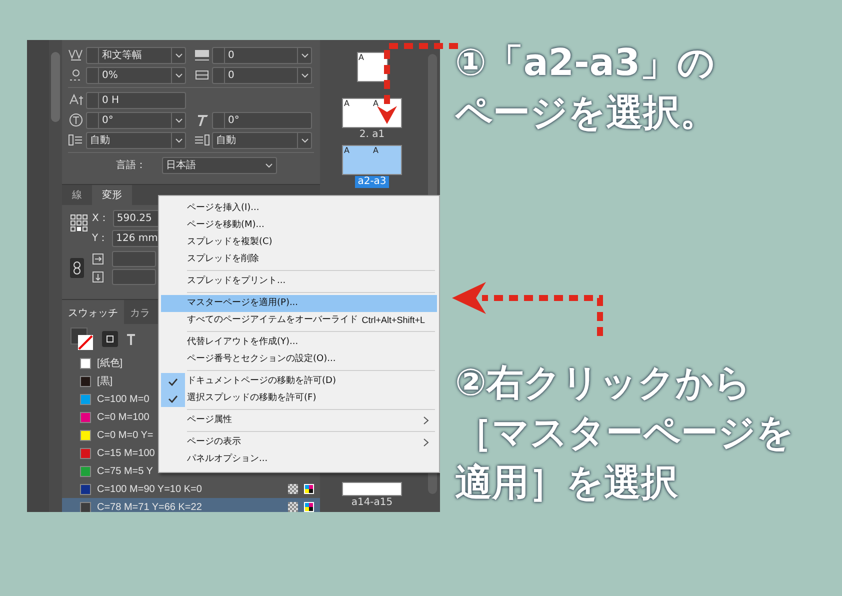 The width and height of the screenshot is (842, 596). What do you see at coordinates (100, 239) in the screenshot?
I see `coordinate-label: Y：` at bounding box center [100, 239].